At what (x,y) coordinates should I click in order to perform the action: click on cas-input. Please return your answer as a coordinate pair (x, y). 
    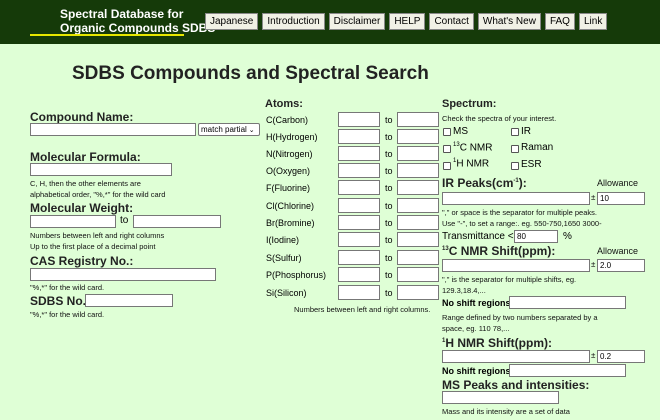
    Looking at the image, I should click on (123, 274).